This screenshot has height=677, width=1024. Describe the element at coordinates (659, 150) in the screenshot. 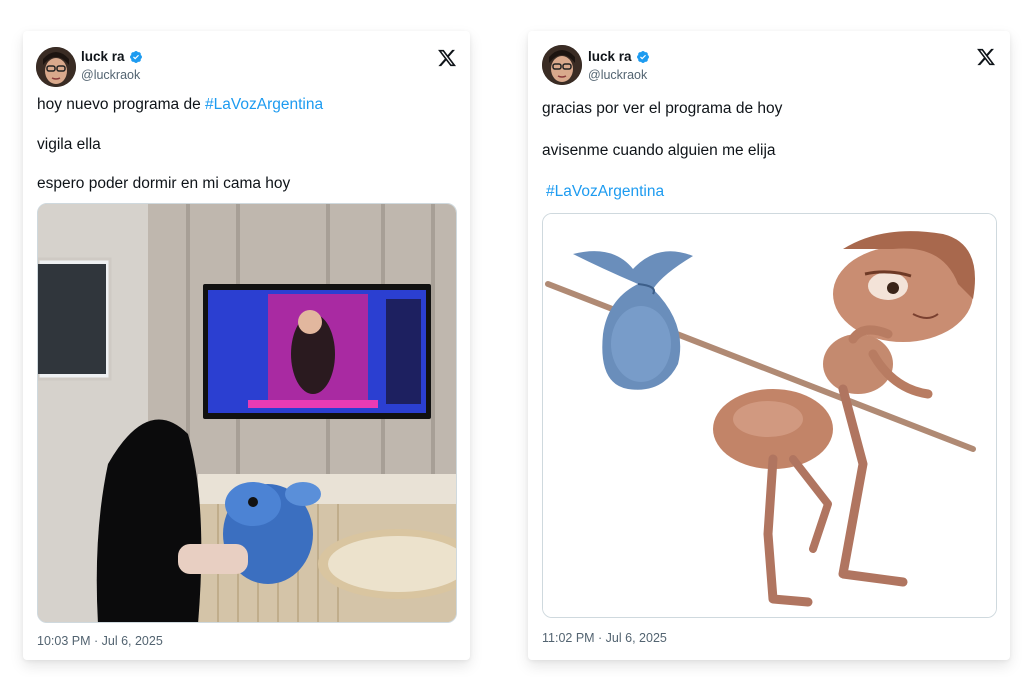

I see `tweet-text-line-2: avisenme cuando alguien me elija` at that location.